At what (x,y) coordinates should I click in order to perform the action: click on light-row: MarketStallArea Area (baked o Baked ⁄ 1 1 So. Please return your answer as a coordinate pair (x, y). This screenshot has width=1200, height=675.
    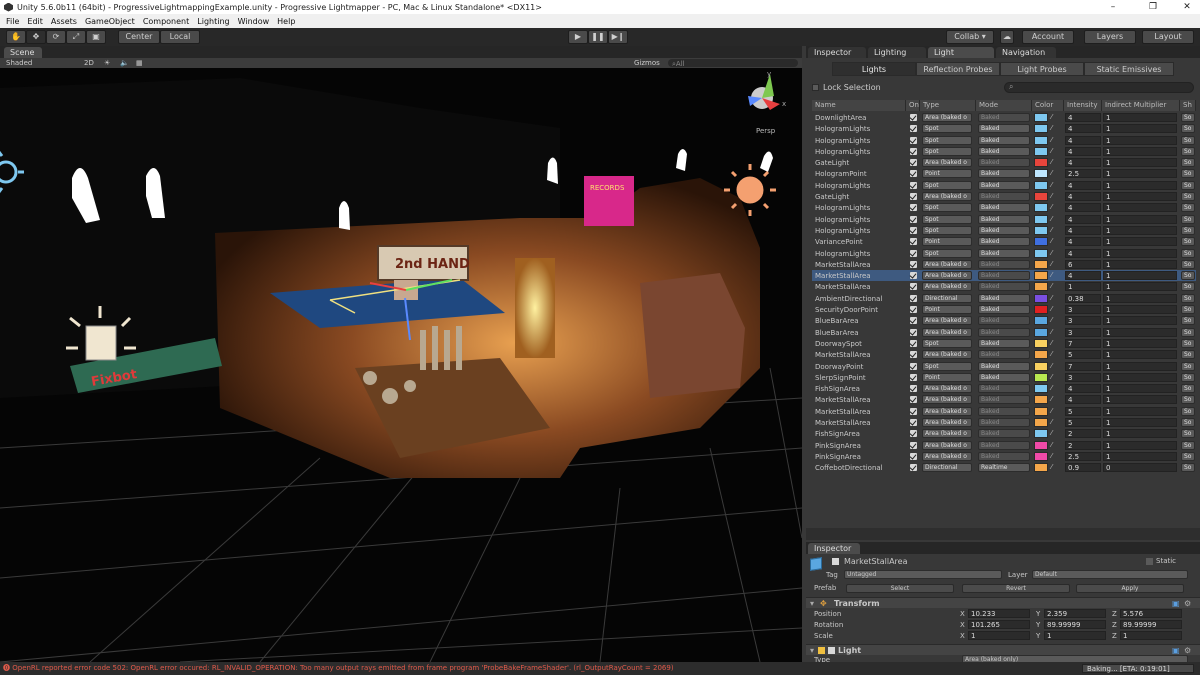
    Looking at the image, I should click on (1004, 286).